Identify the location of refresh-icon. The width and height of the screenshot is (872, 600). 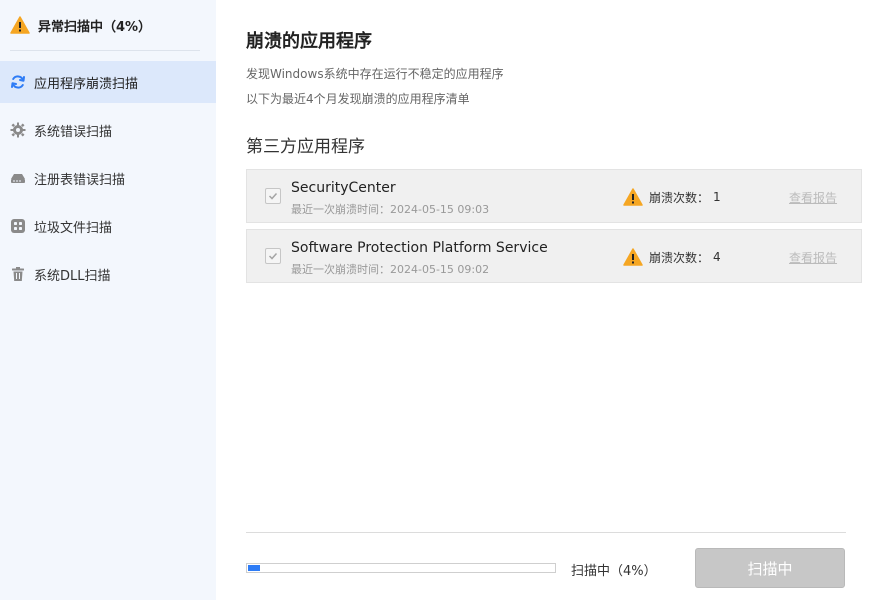
(18, 82).